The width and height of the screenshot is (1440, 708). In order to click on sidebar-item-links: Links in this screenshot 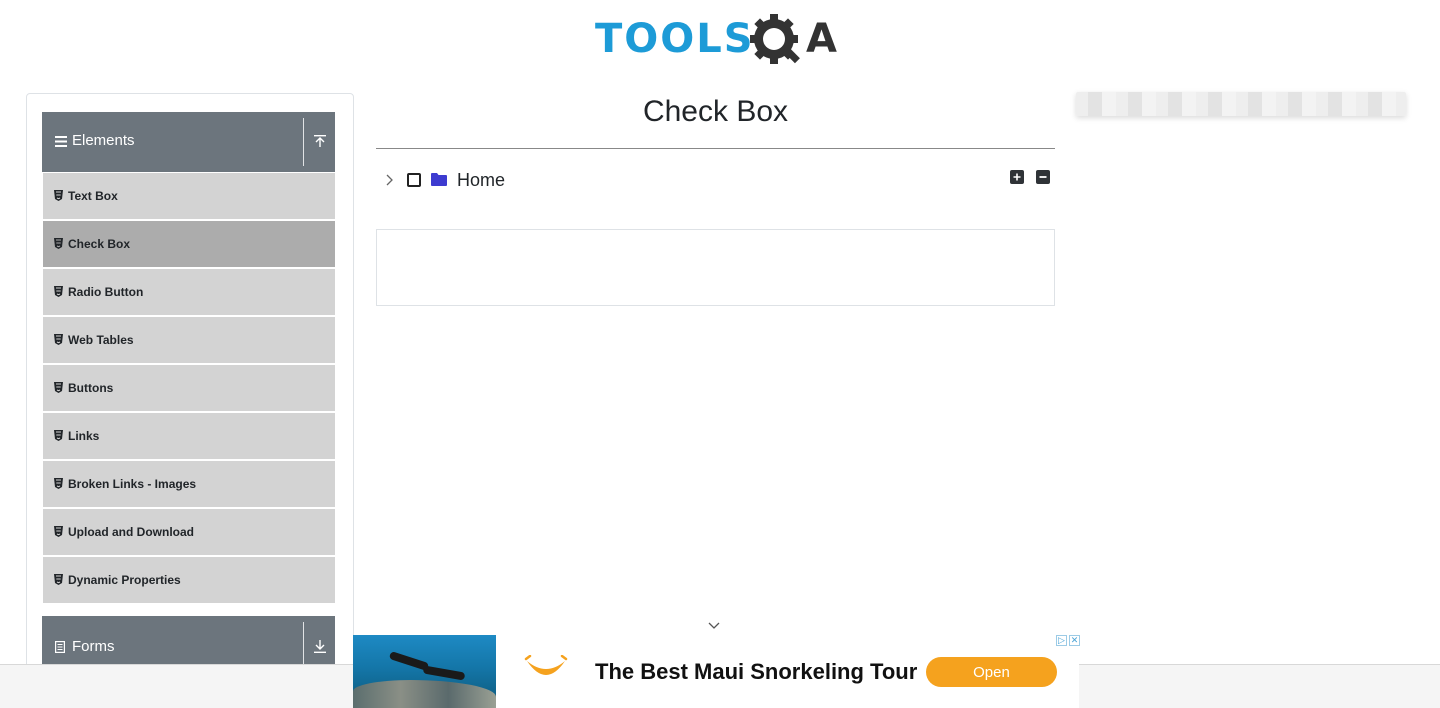, I will do `click(189, 436)`.